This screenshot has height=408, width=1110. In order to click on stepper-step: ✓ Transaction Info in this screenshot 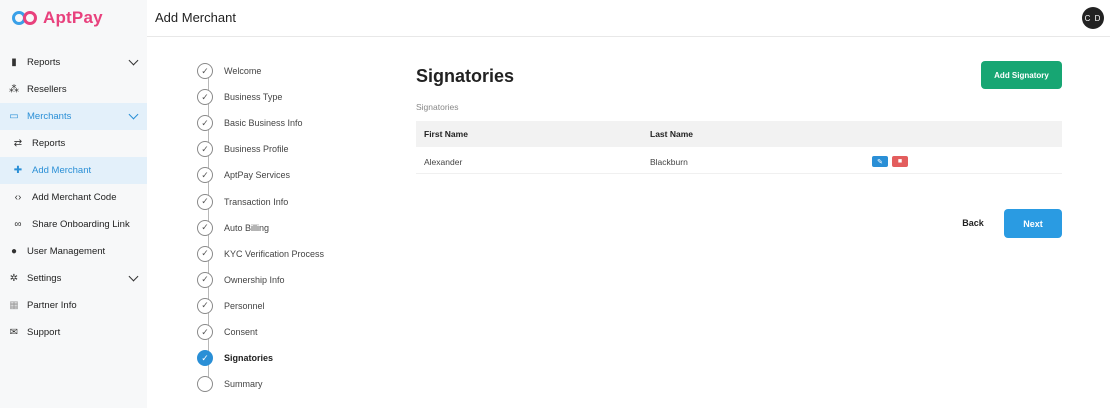, I will do `click(243, 201)`.